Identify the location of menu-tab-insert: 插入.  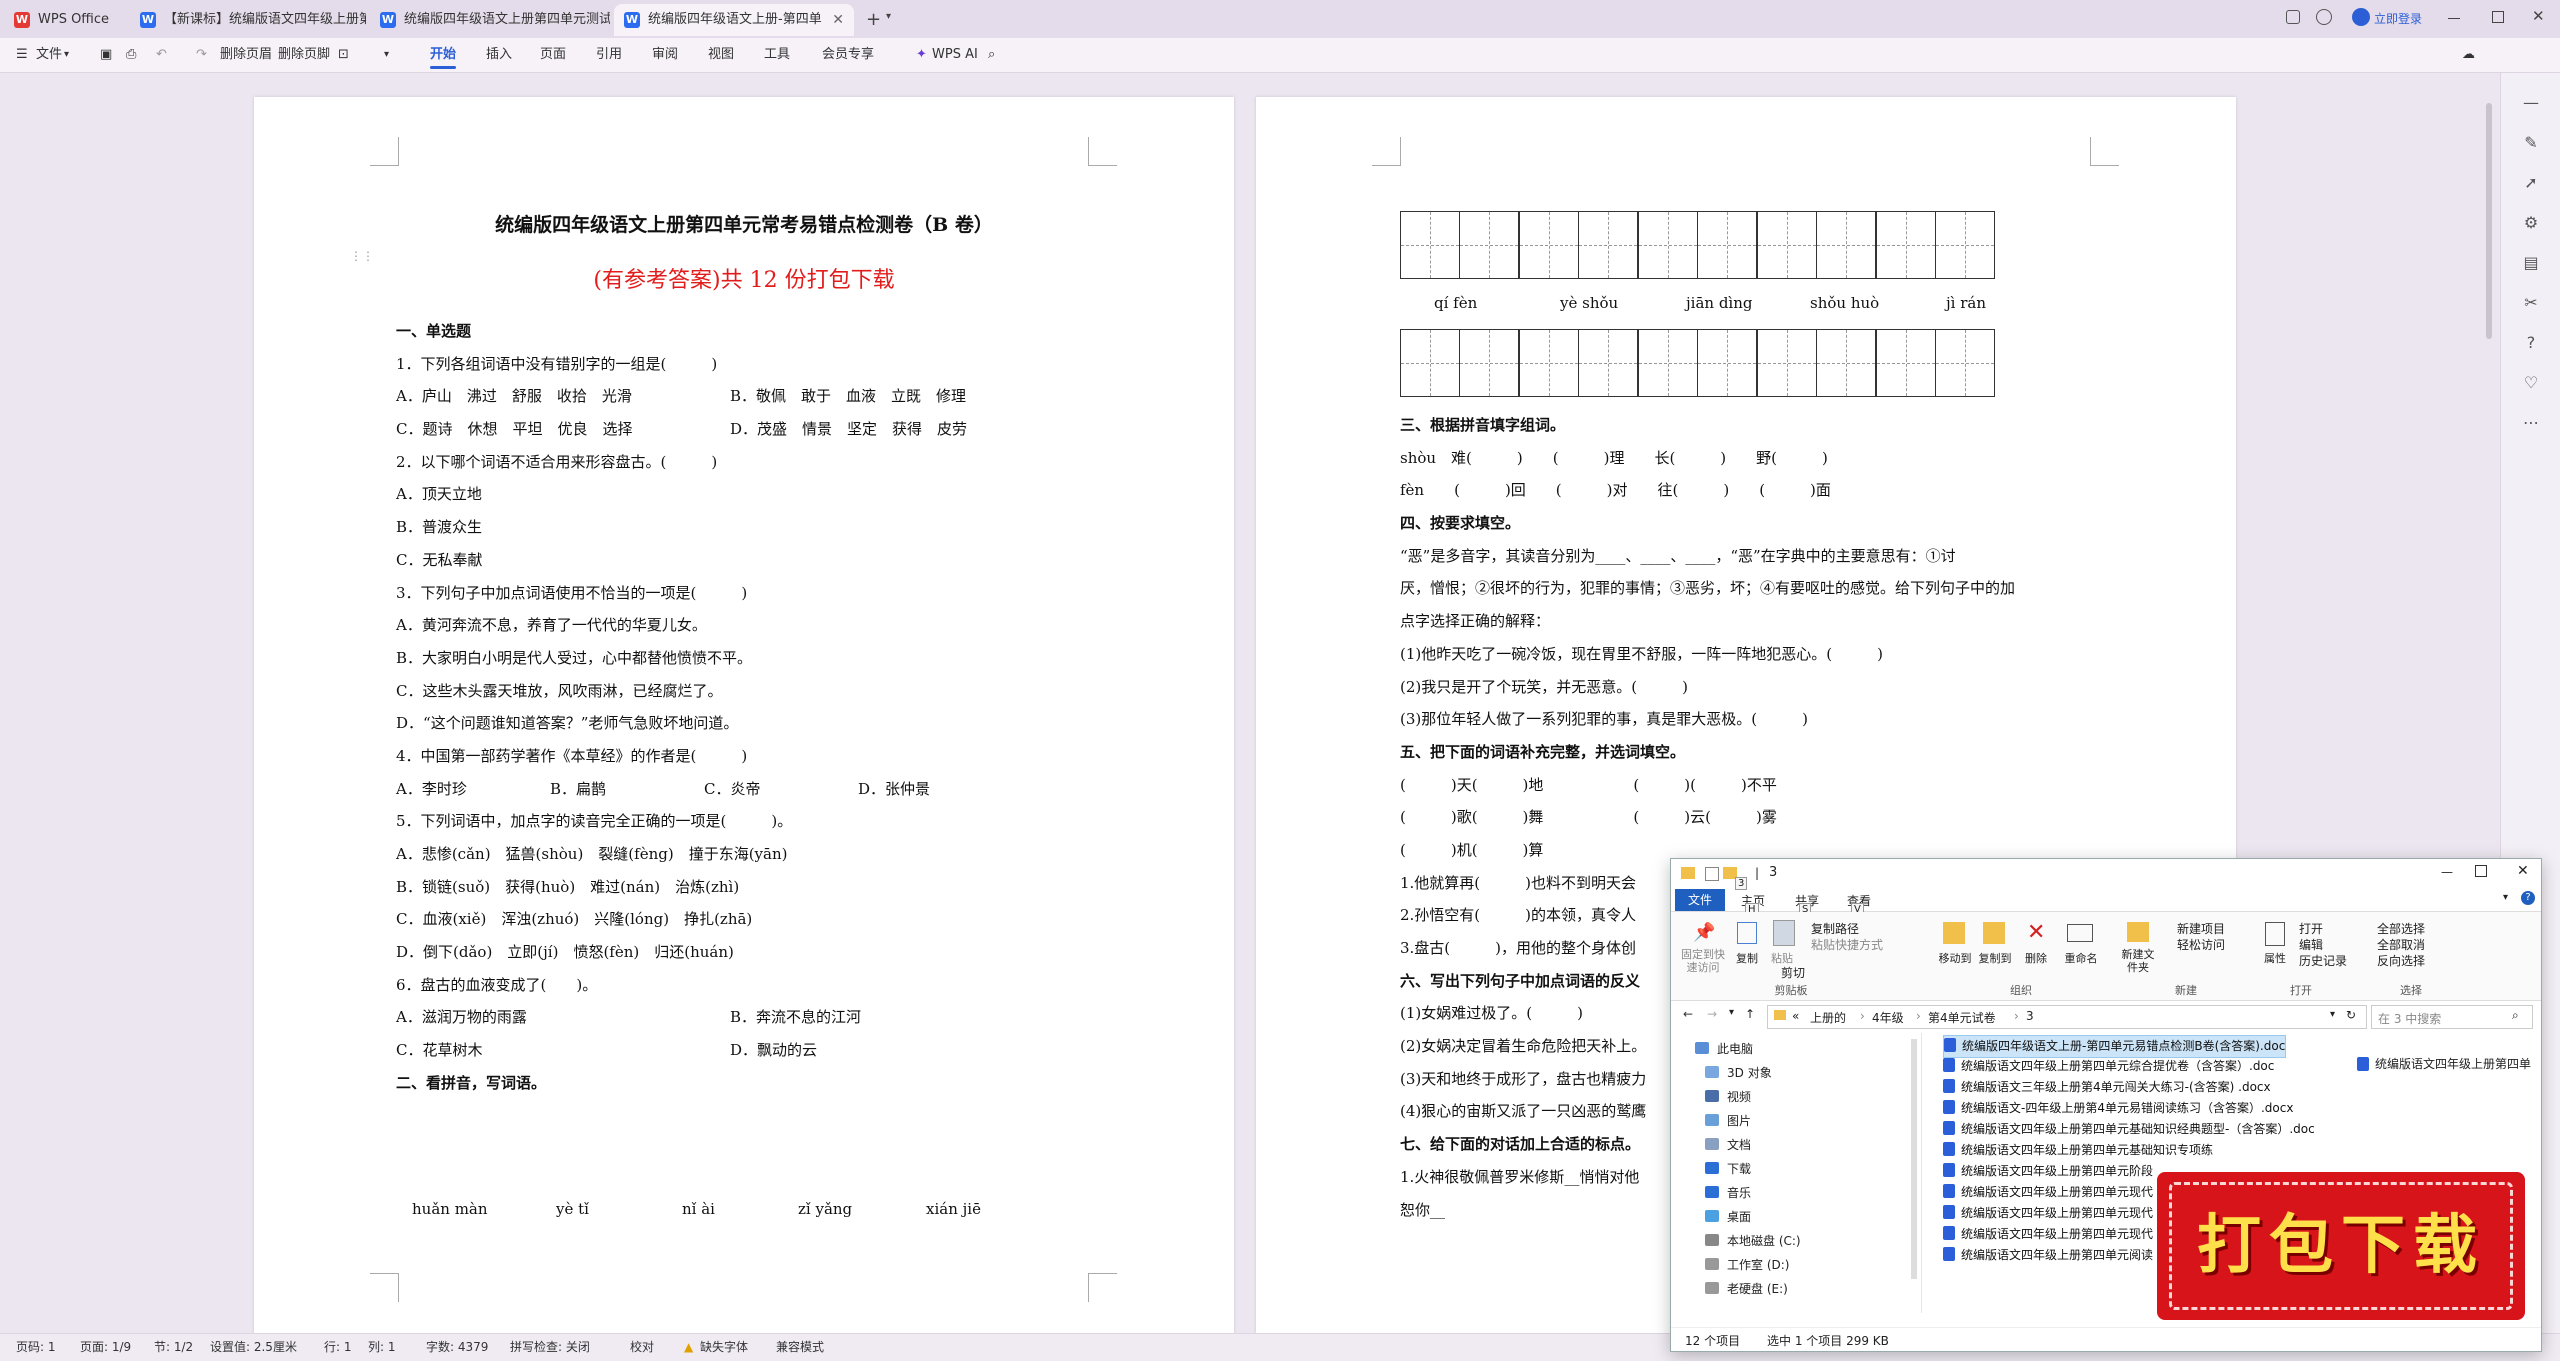
(499, 55).